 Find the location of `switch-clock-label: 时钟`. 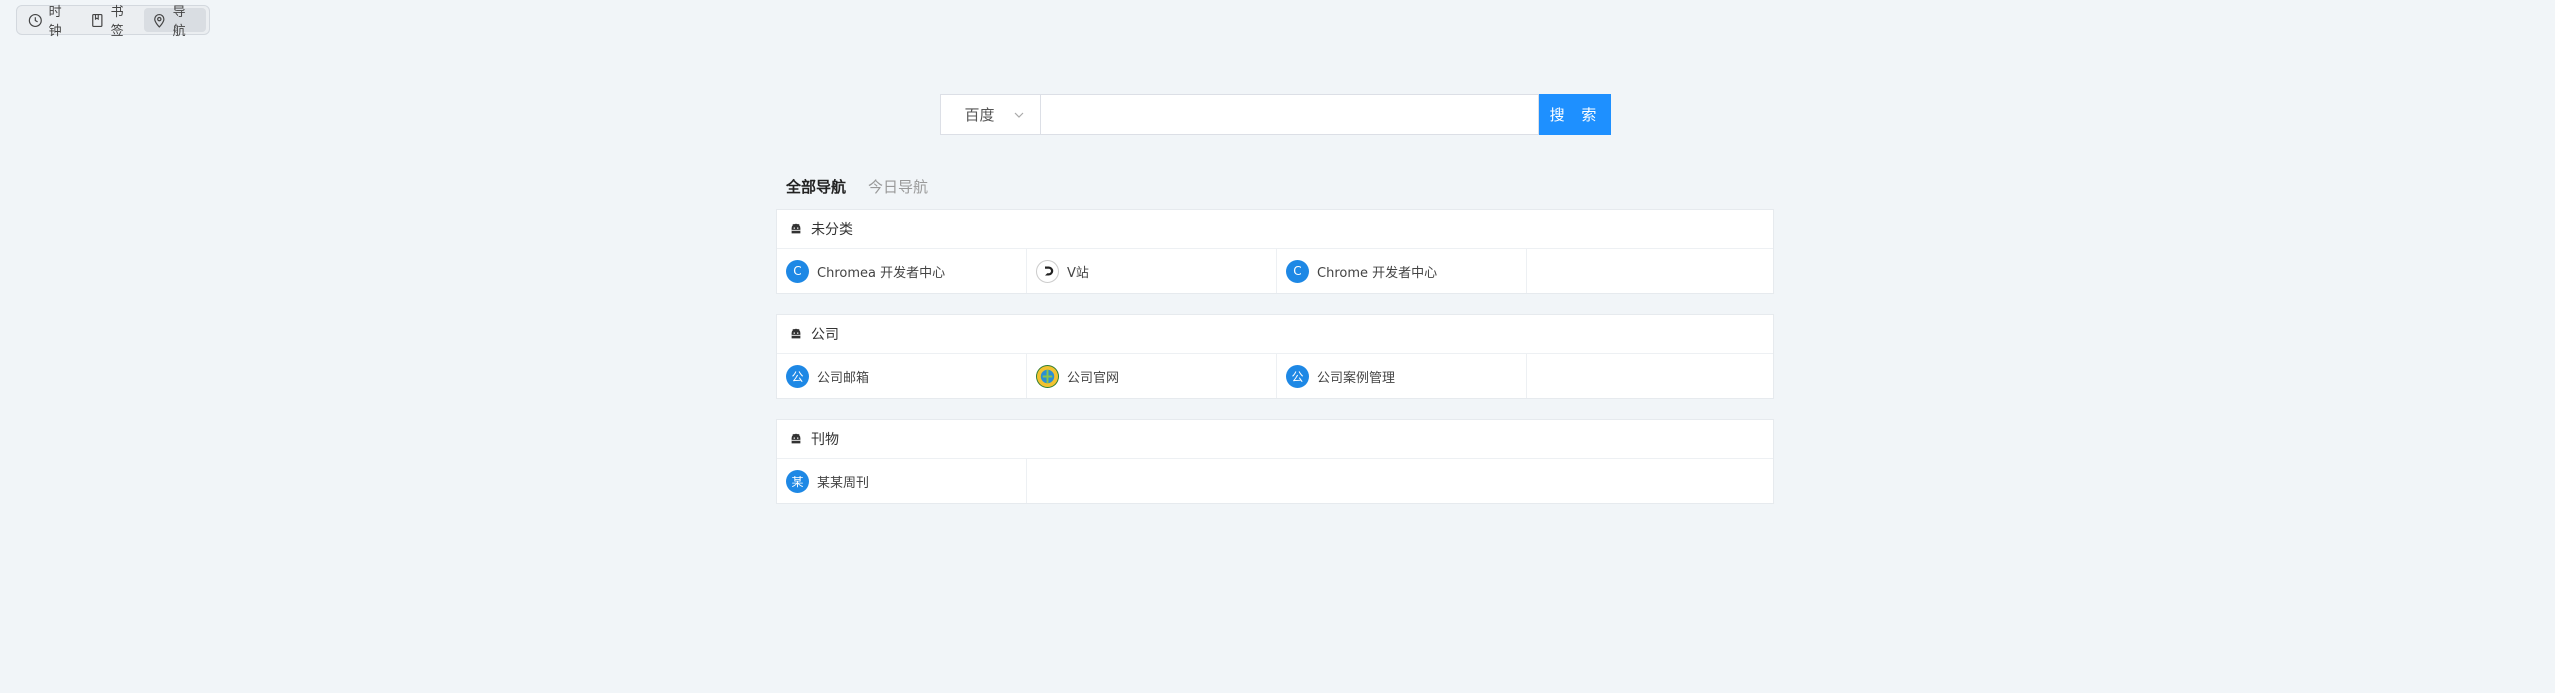

switch-clock-label: 时钟 is located at coordinates (55, 22).